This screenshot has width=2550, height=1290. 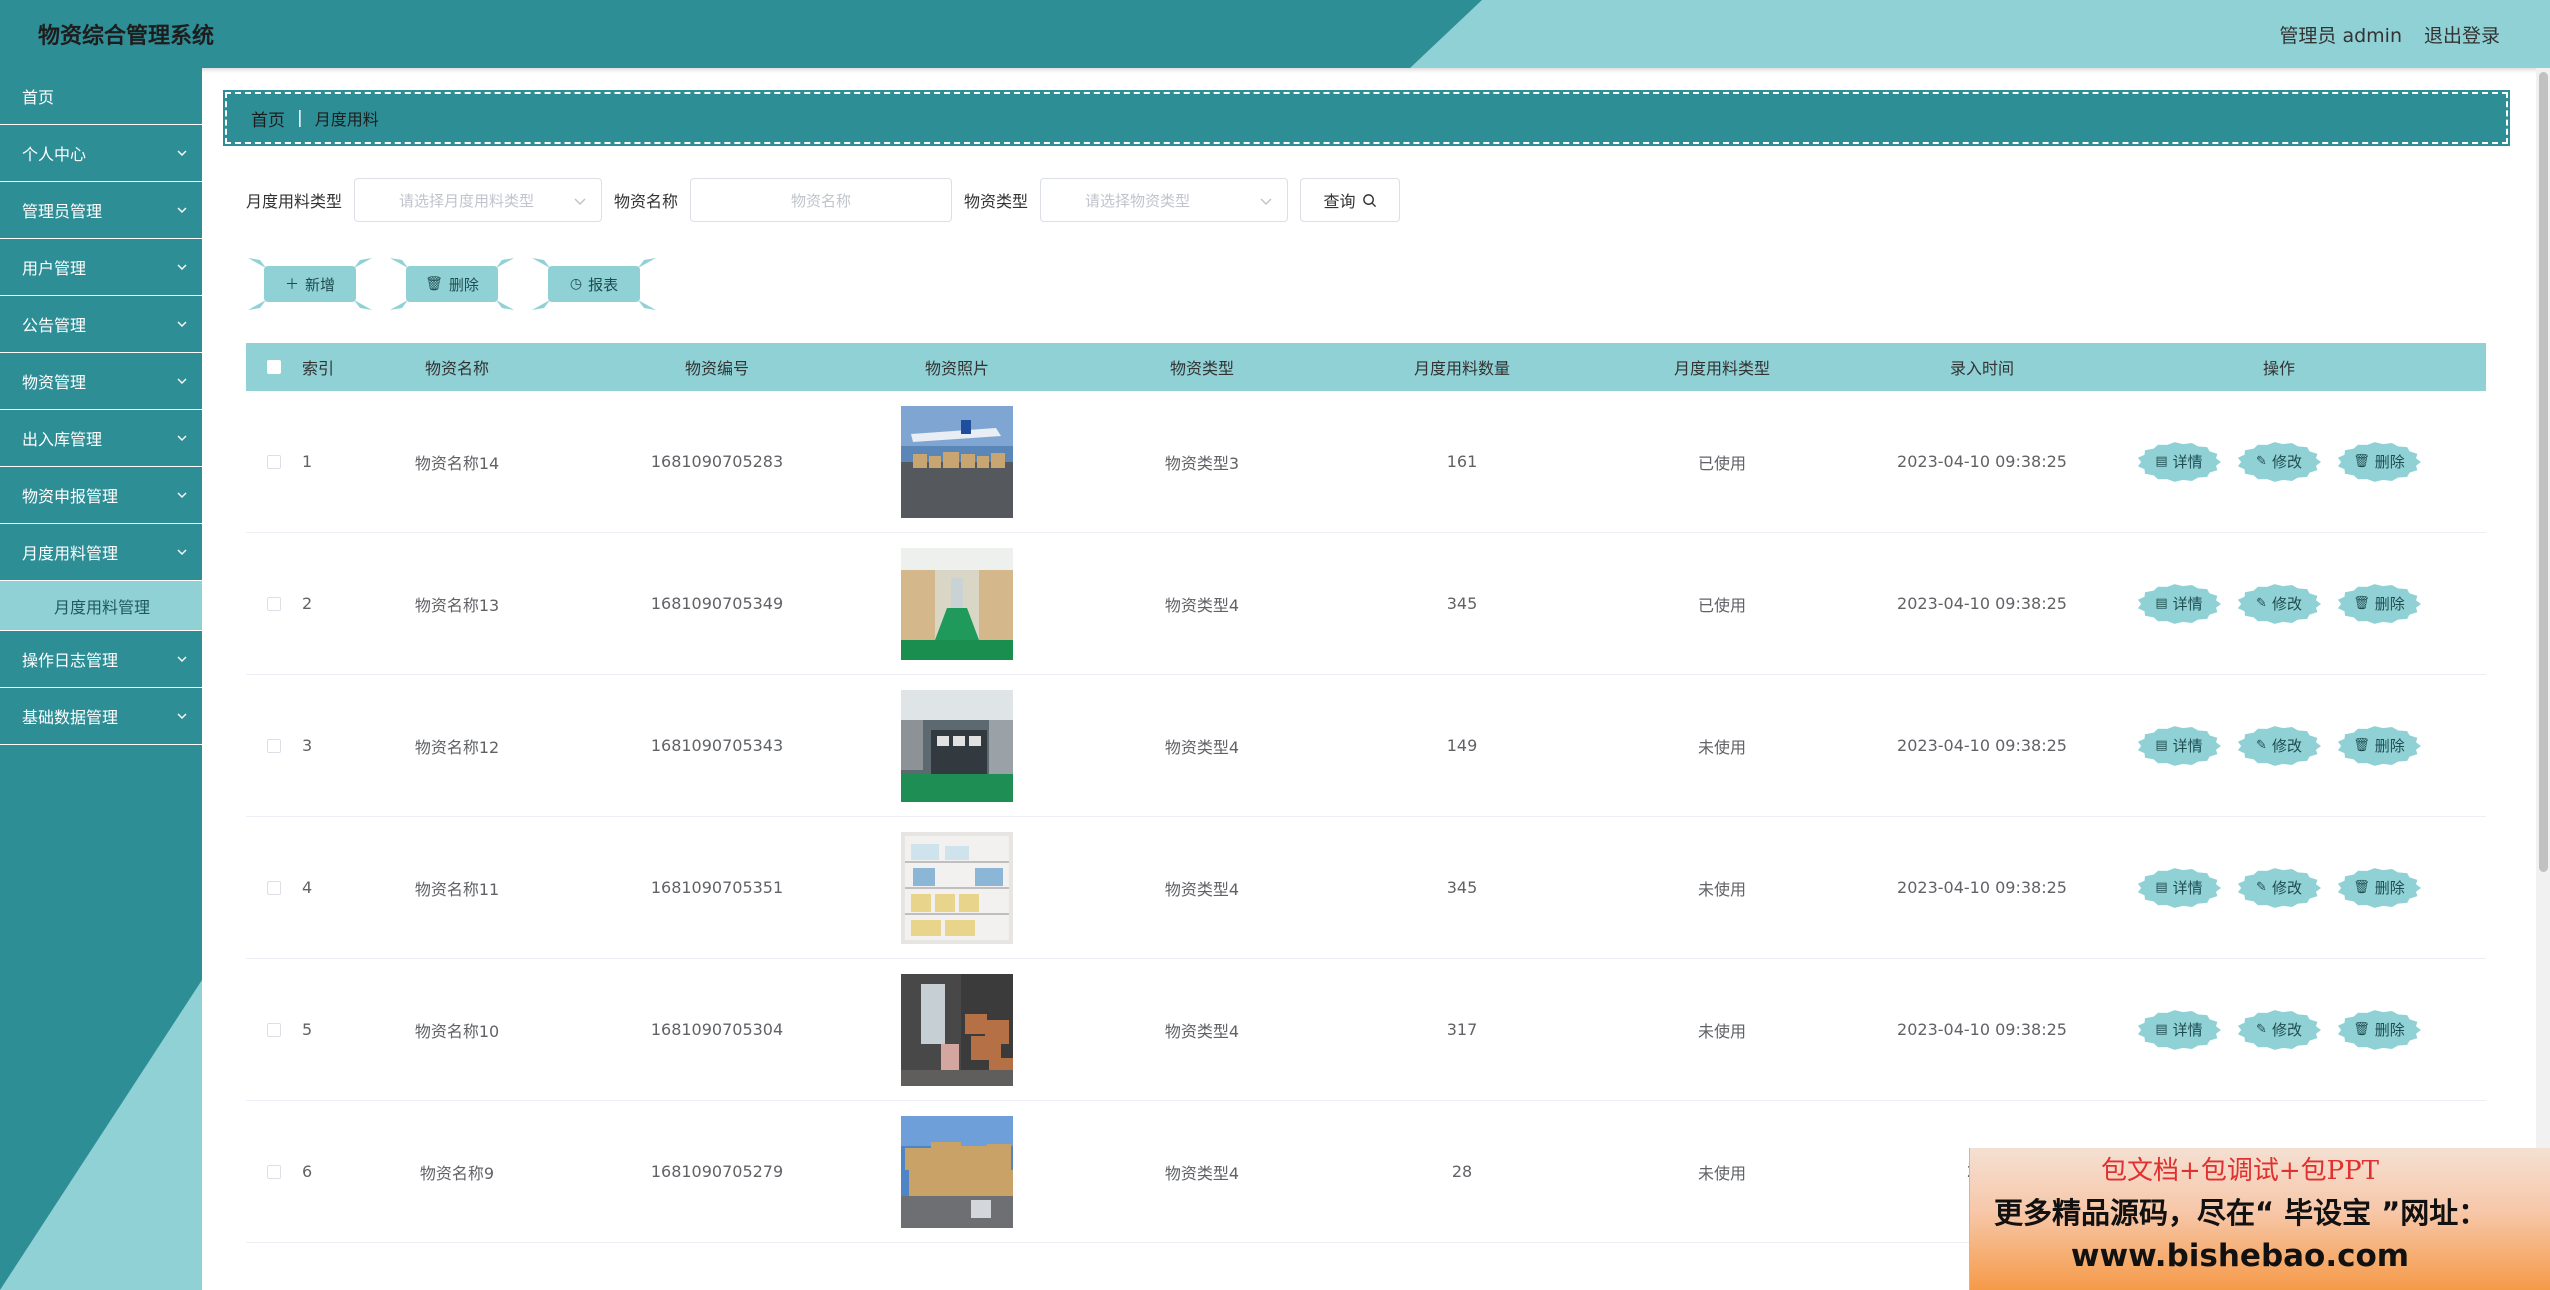 What do you see at coordinates (38, 97) in the screenshot?
I see `sidebar-item-label: 首页` at bounding box center [38, 97].